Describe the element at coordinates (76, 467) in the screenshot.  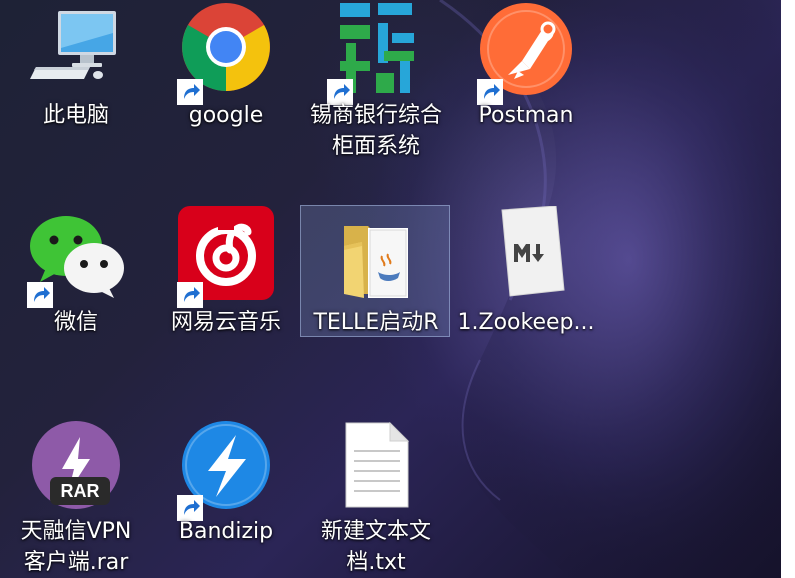
I see `winrar-archive-icon: RAR` at that location.